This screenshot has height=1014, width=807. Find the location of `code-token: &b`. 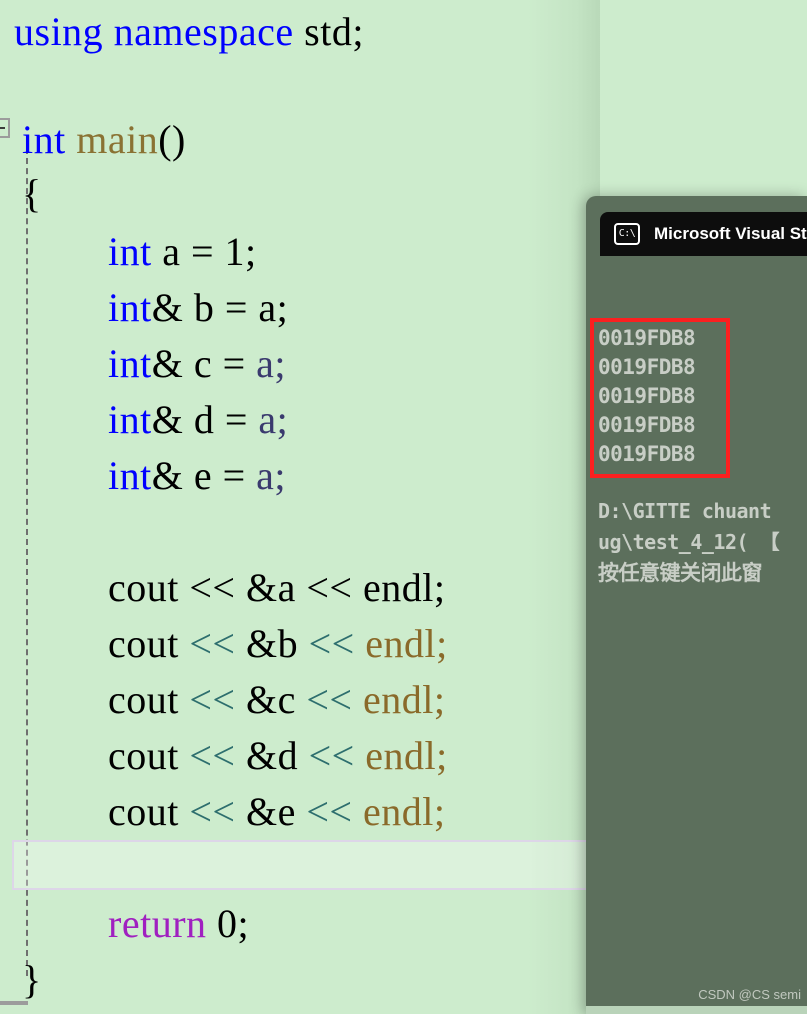

code-token: &b is located at coordinates (277, 643).